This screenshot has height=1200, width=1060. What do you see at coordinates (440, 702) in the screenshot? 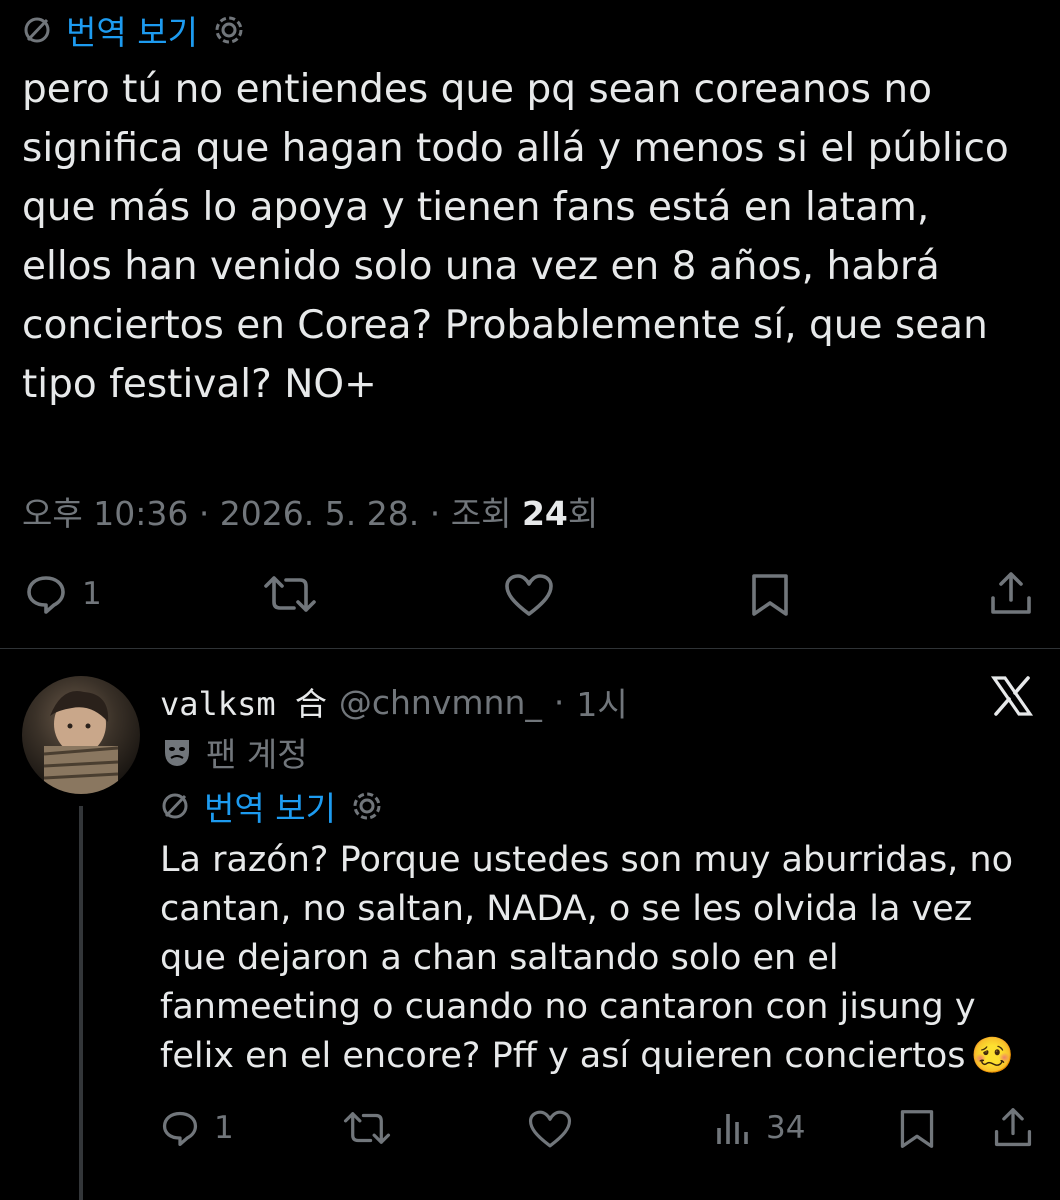
I see `user-handle: @chnvmnn_` at bounding box center [440, 702].